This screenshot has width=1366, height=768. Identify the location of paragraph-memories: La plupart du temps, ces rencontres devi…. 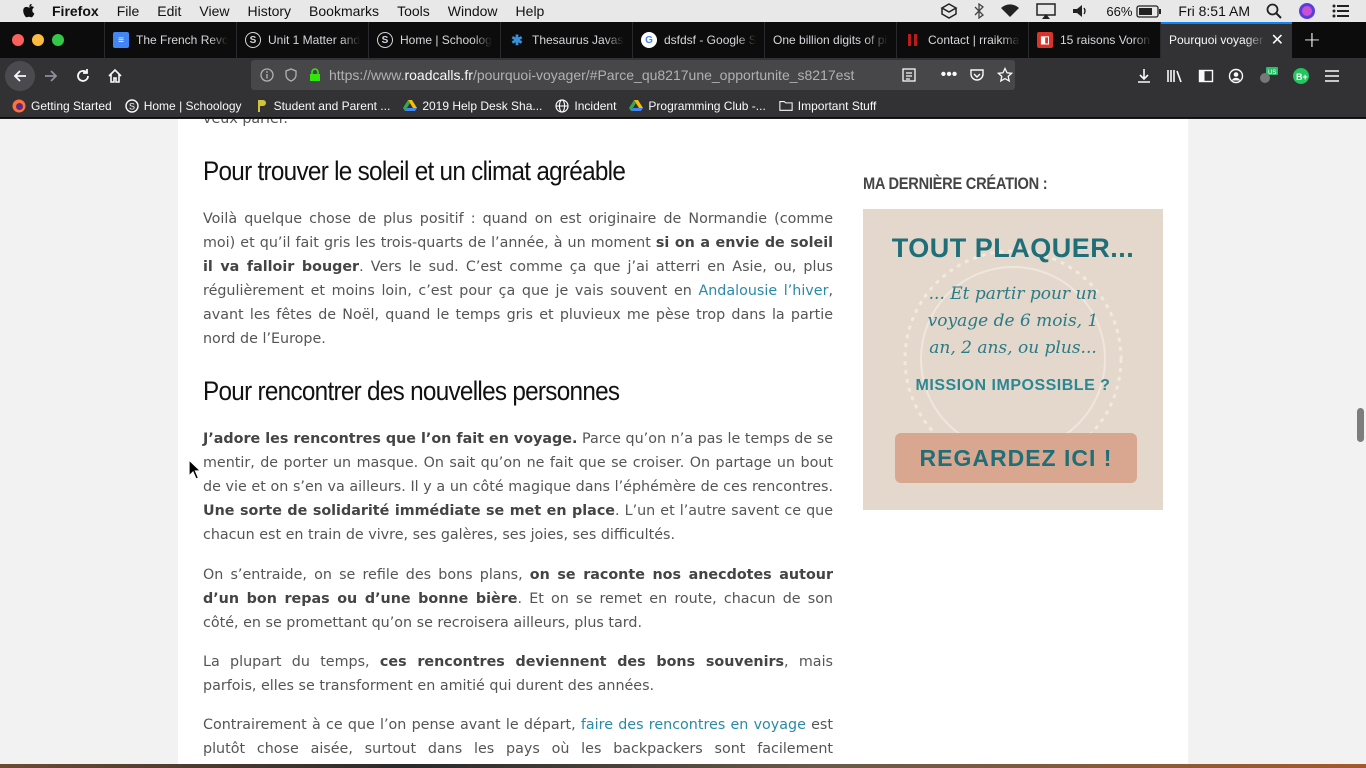
(518, 674).